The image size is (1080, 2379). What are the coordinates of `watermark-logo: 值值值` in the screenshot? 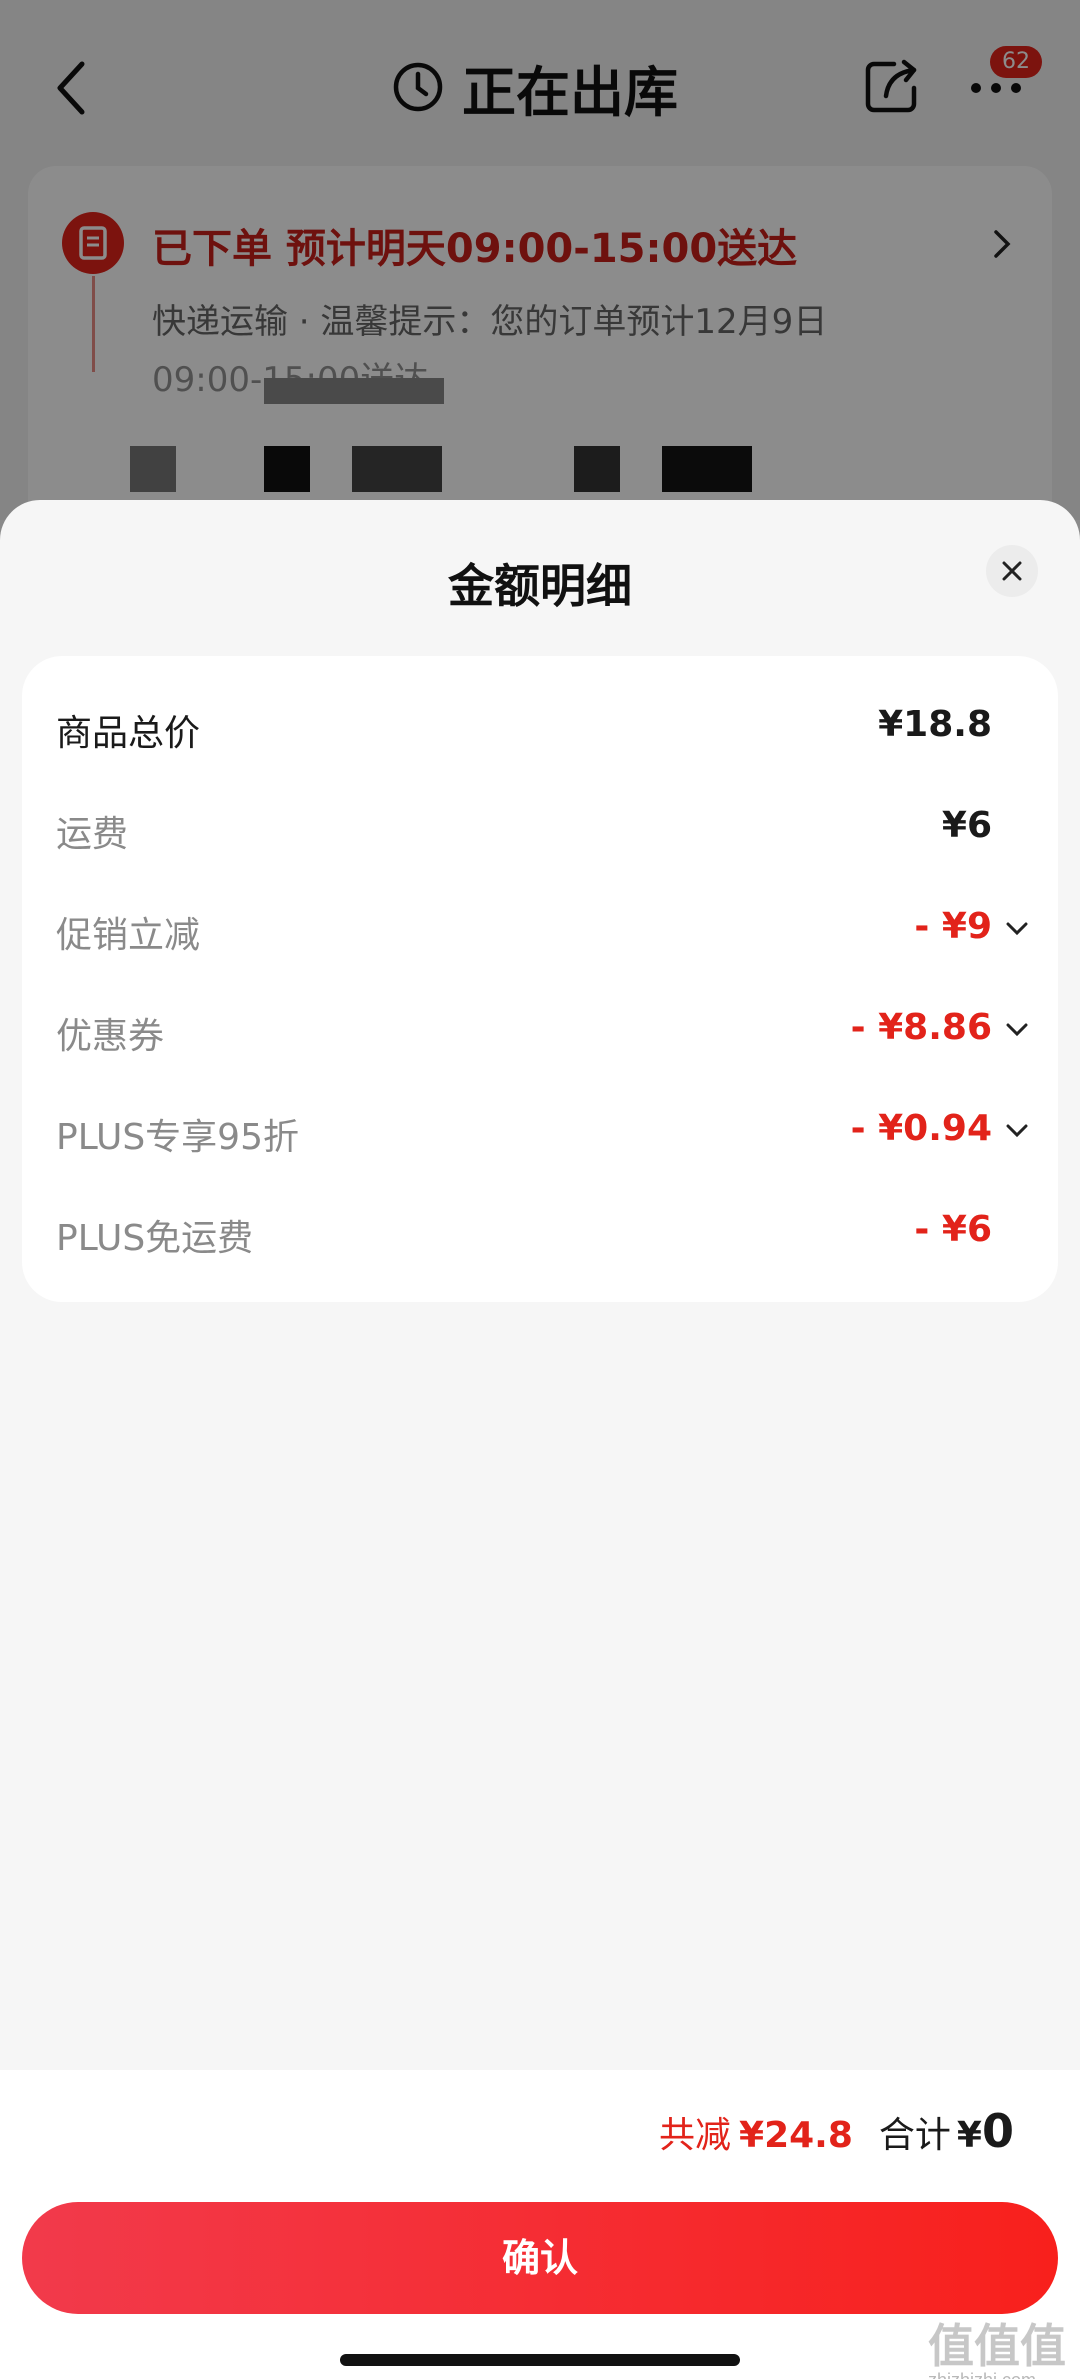 It's located at (997, 2346).